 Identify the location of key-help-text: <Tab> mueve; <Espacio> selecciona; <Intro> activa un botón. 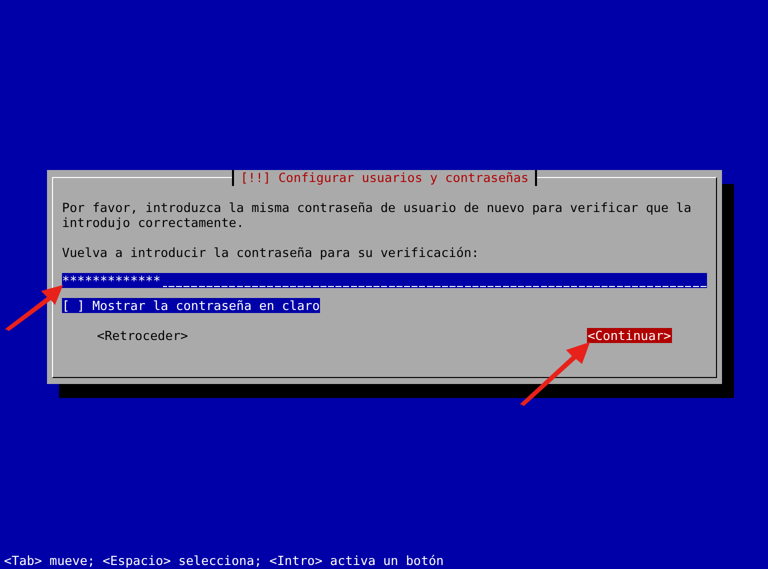
(223, 560).